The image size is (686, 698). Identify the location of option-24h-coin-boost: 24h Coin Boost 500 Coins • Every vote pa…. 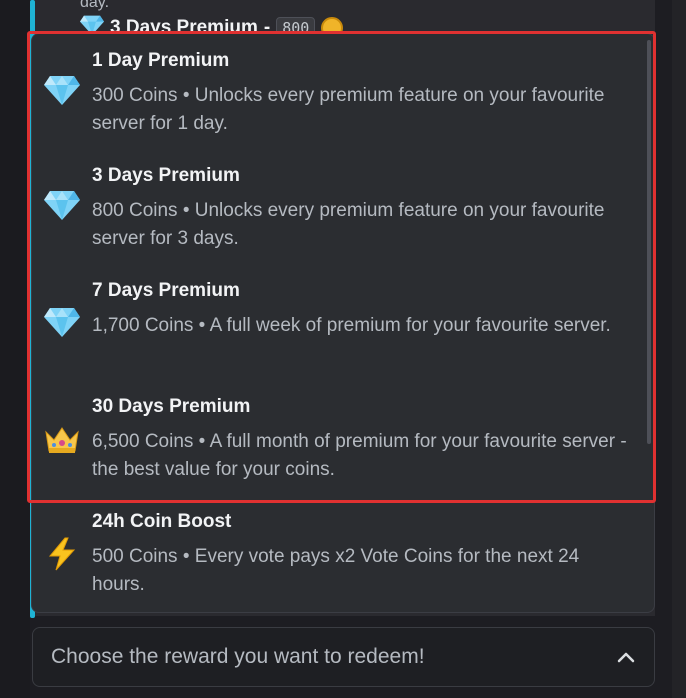
(343, 552).